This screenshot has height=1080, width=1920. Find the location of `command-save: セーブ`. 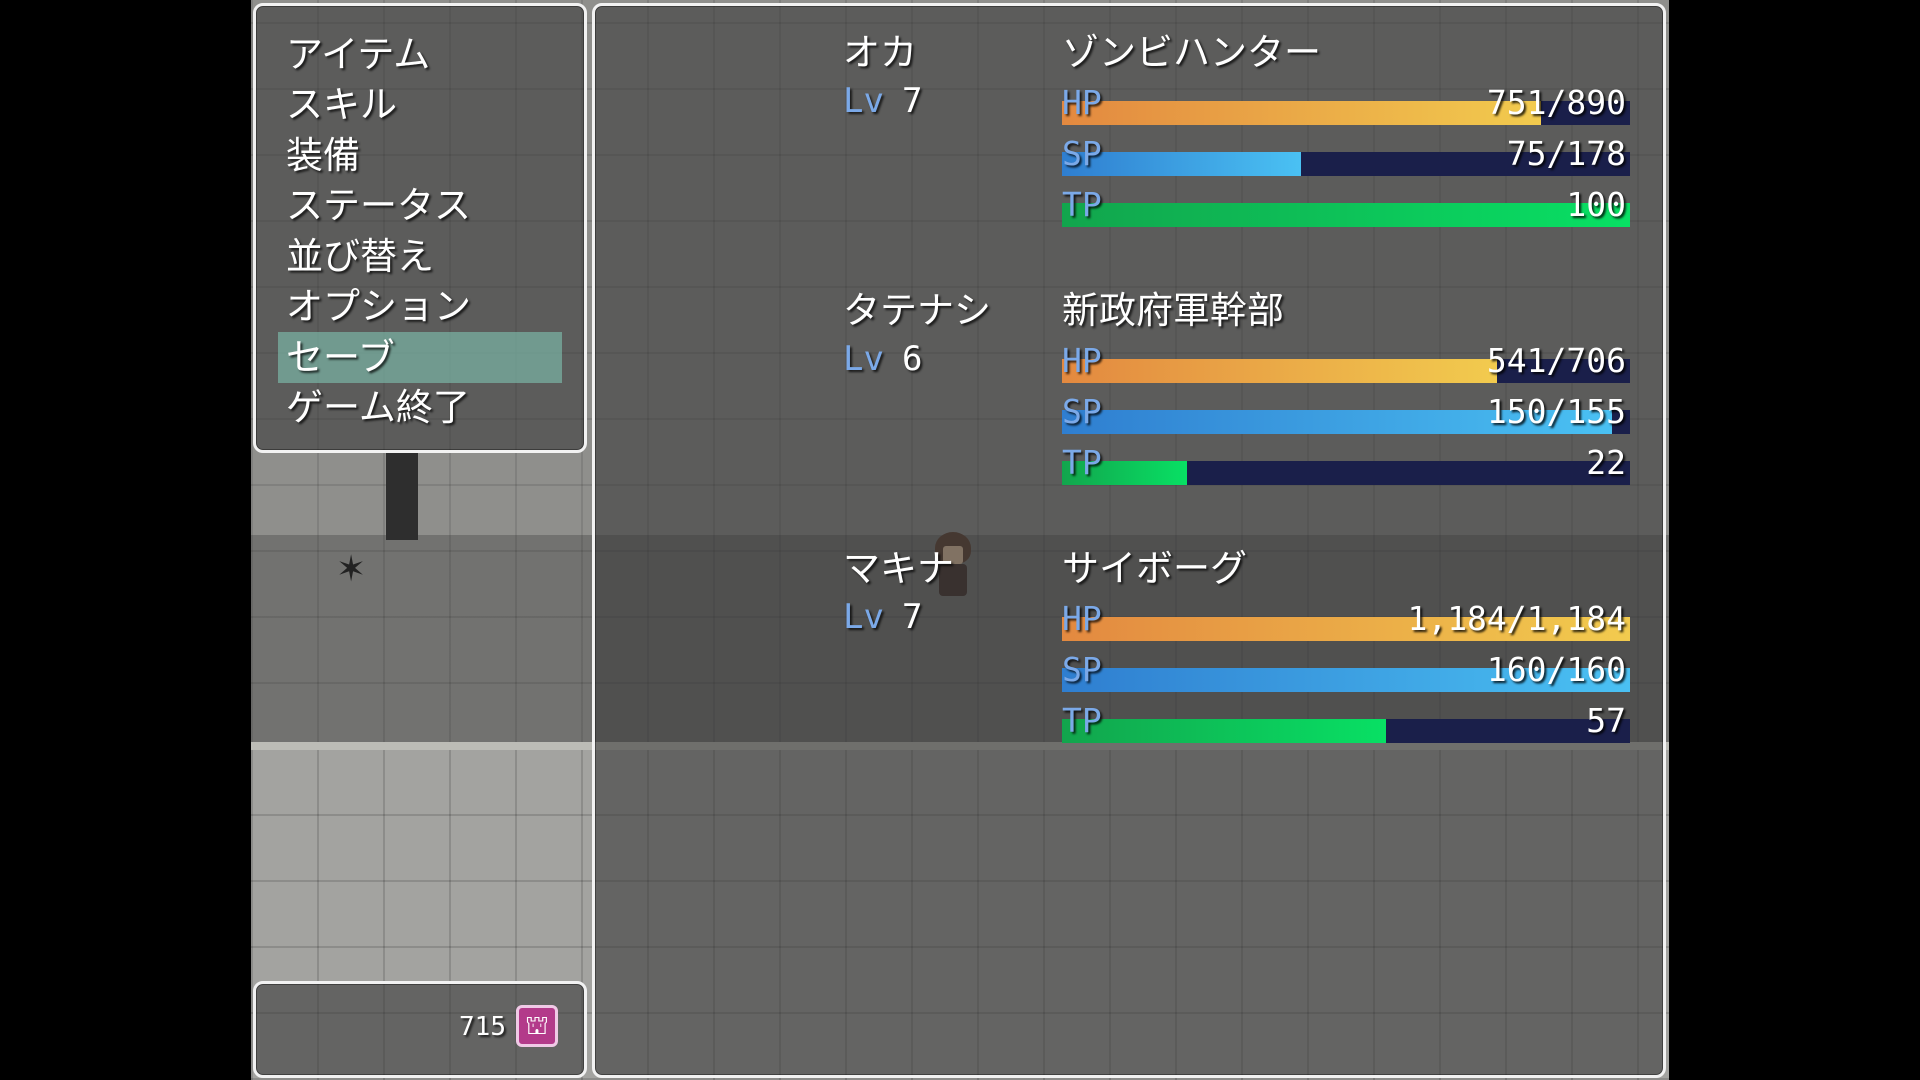

command-save: セーブ is located at coordinates (340, 358).